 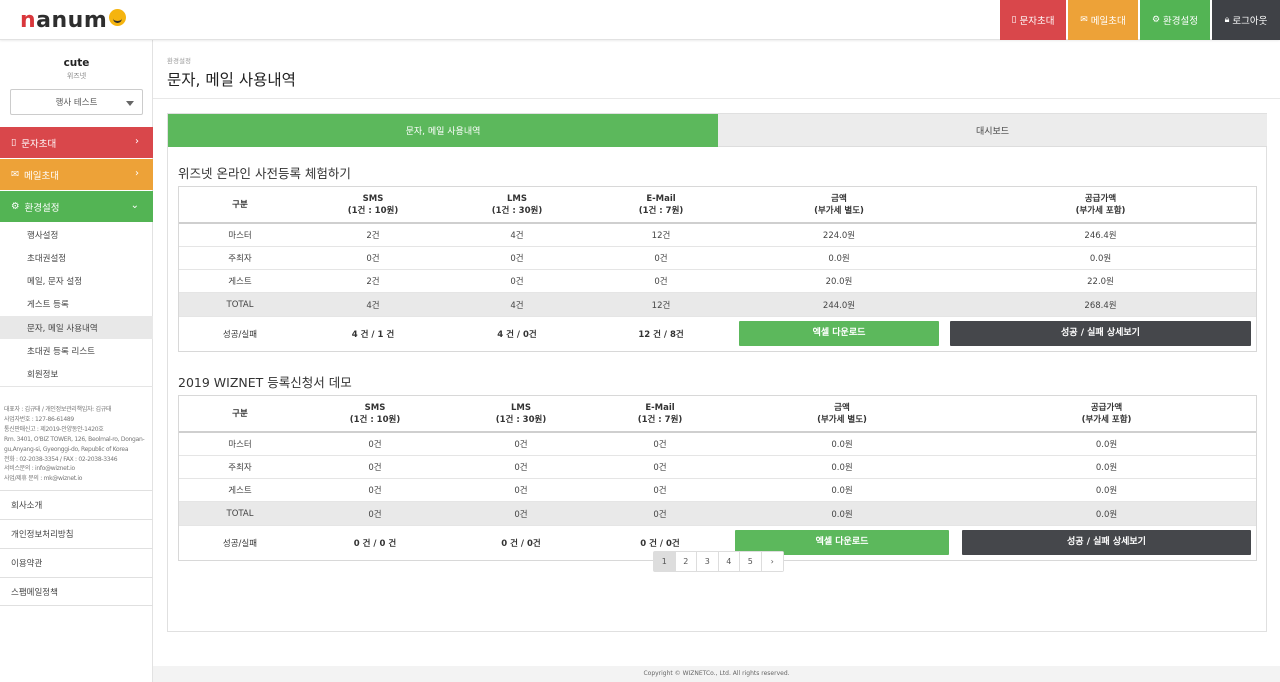 What do you see at coordinates (772, 561) in the screenshot?
I see `next-page-button: ›` at bounding box center [772, 561].